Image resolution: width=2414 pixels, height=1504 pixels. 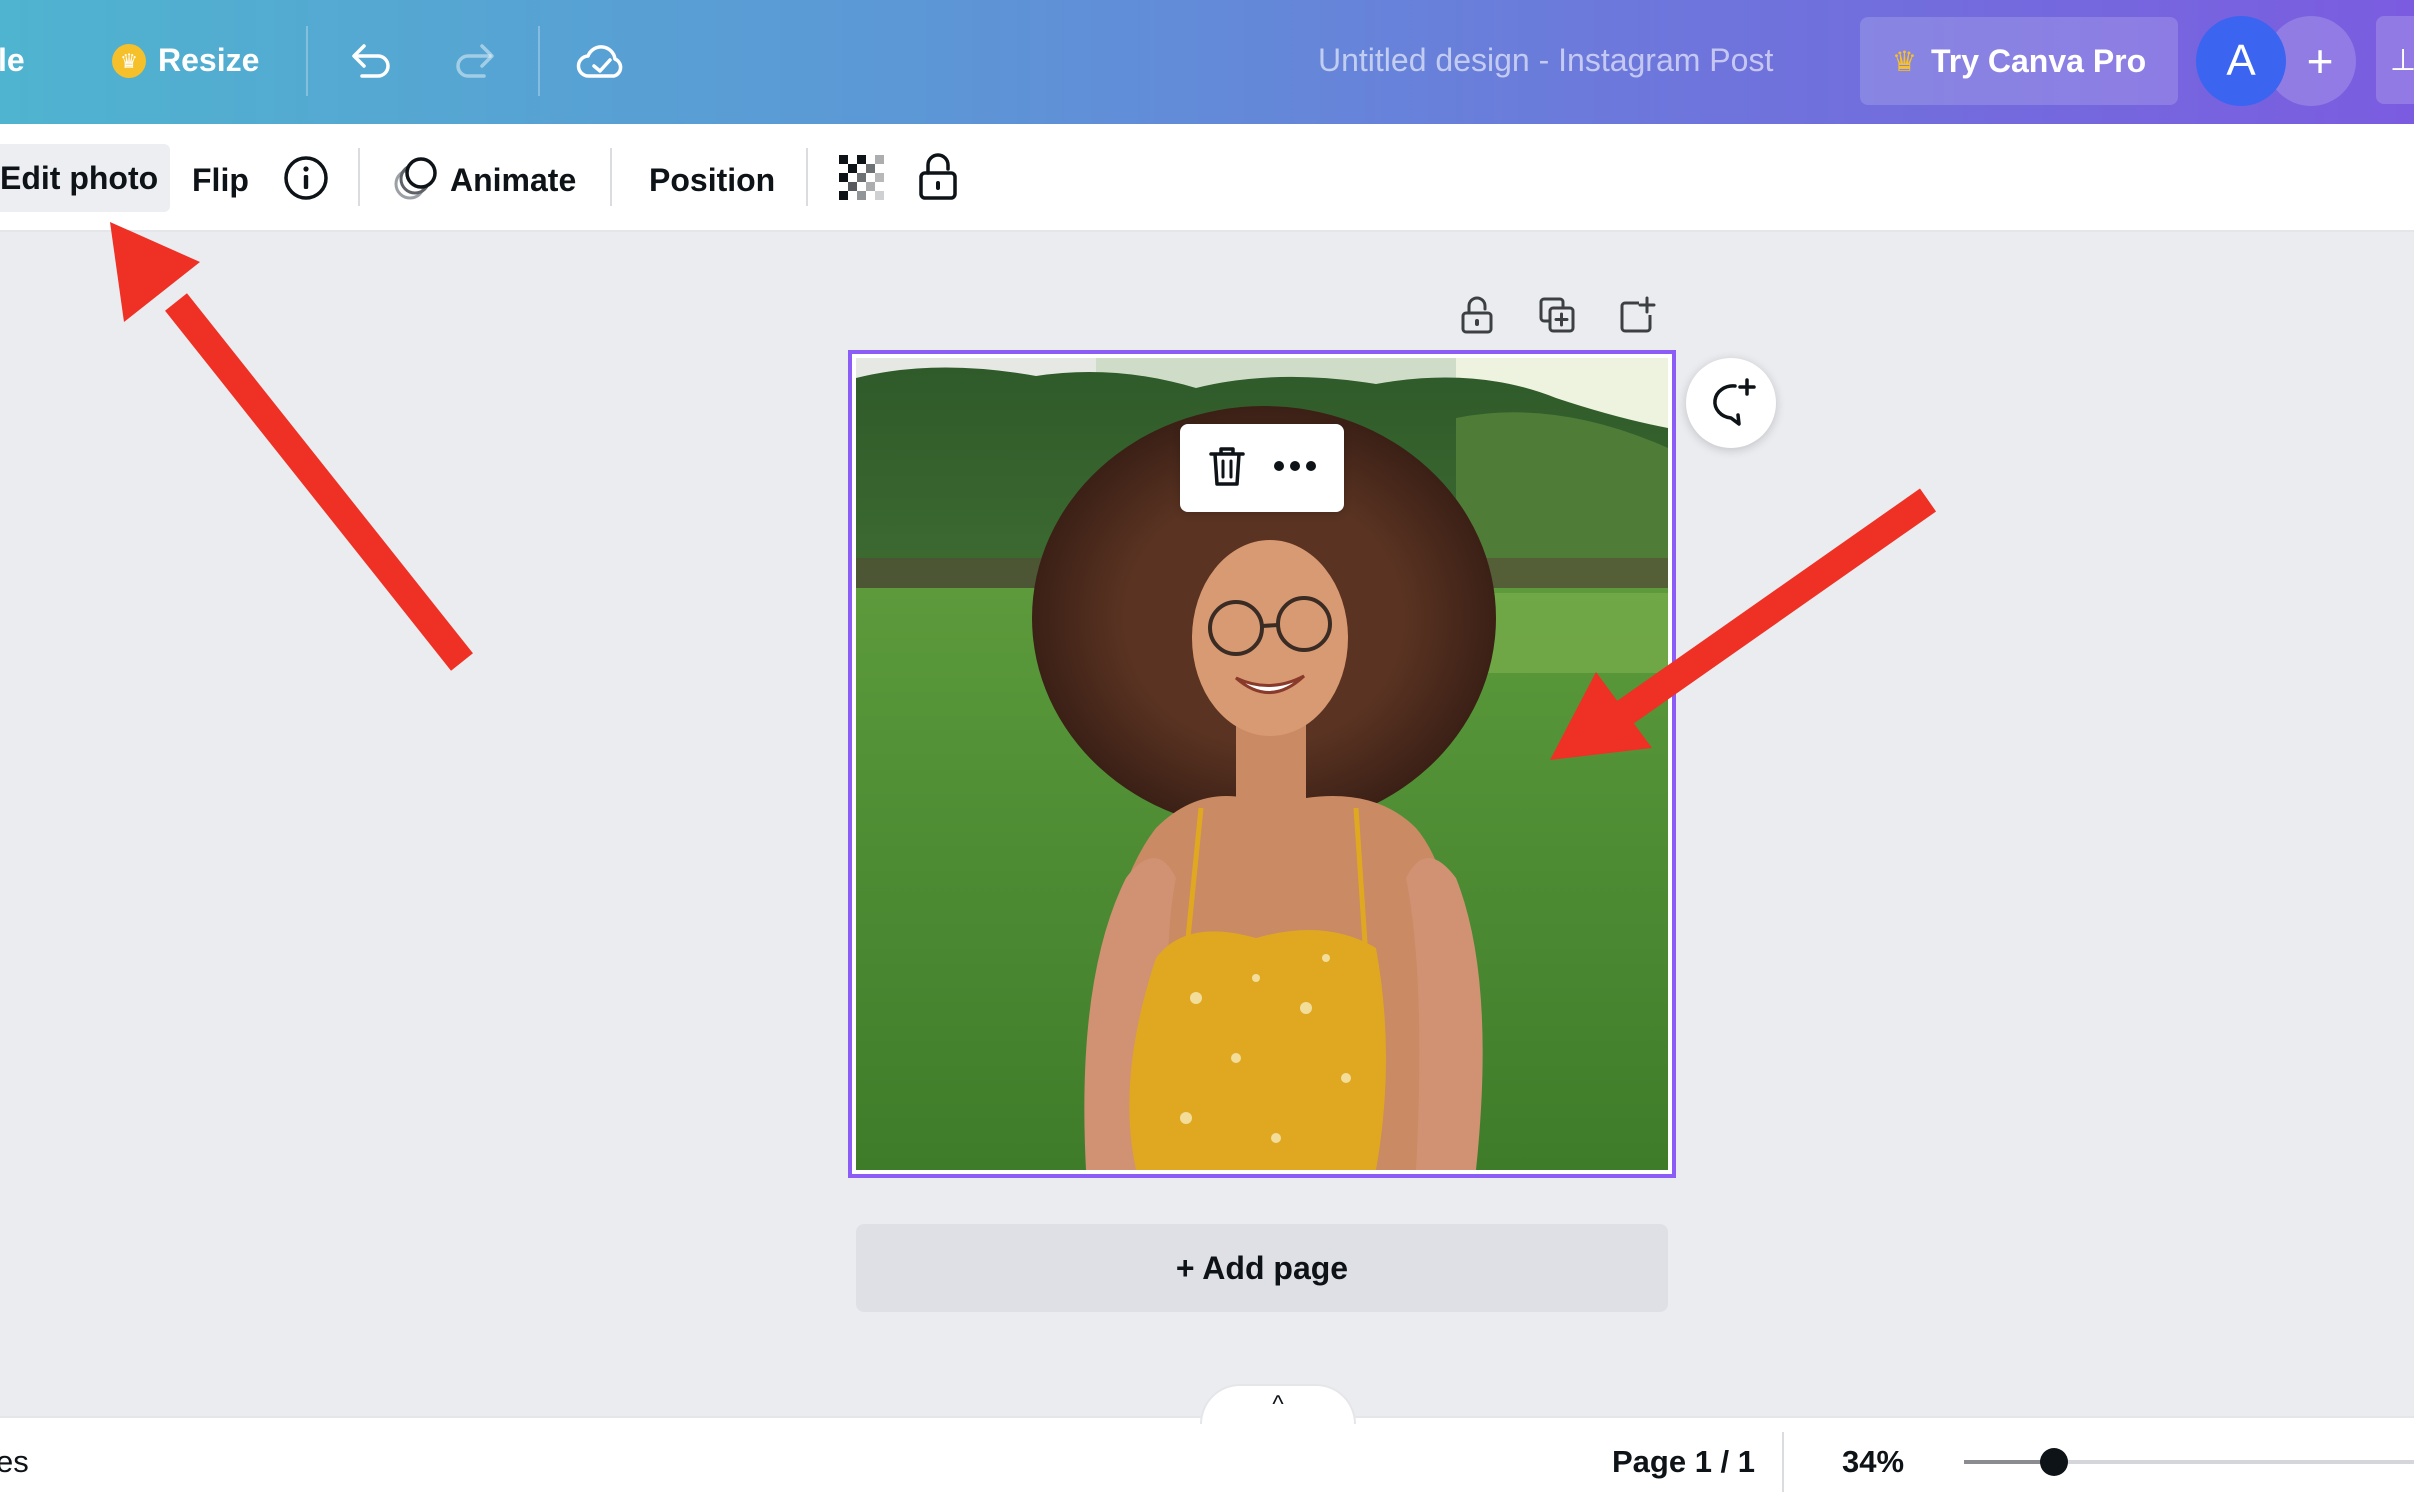 I want to click on redo-icon, so click(x=474, y=62).